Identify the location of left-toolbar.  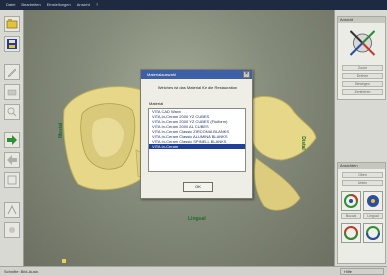
(12, 138).